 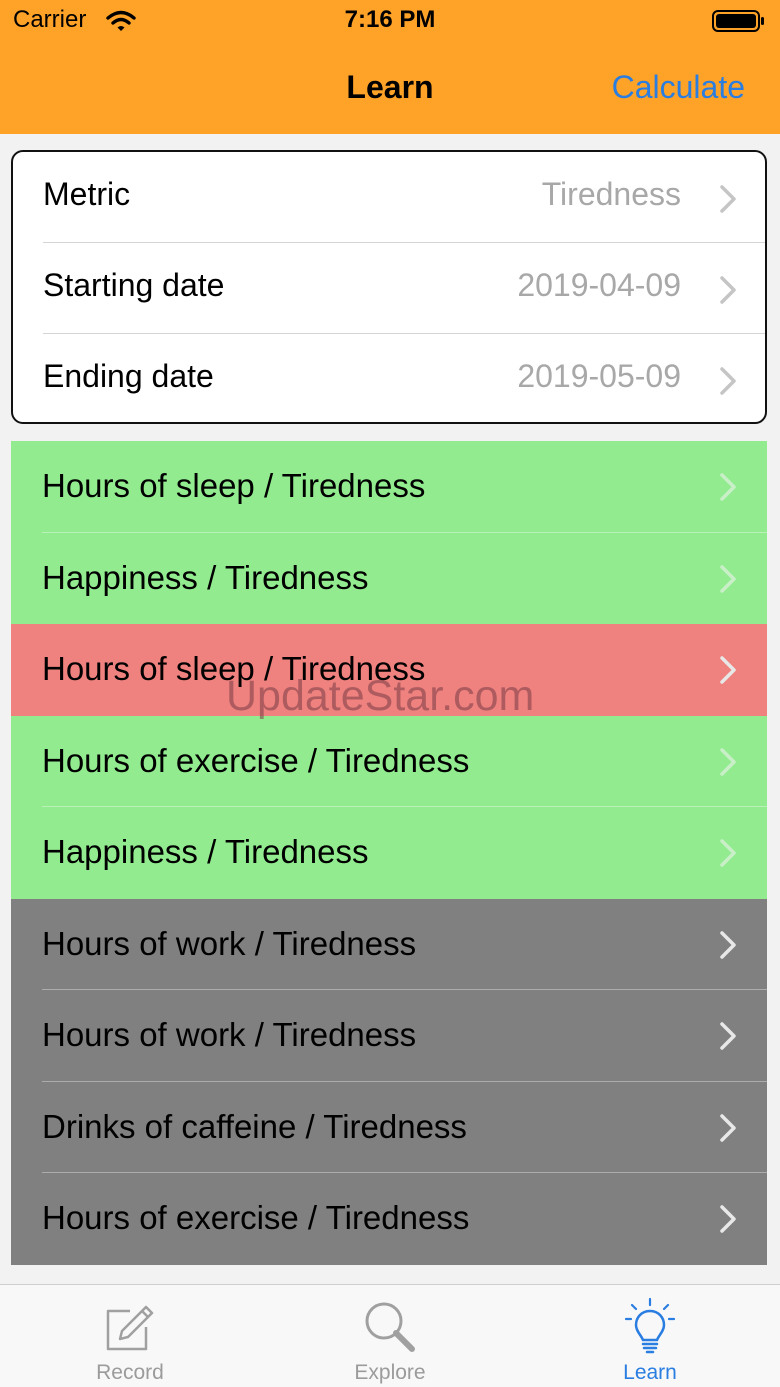 What do you see at coordinates (128, 376) in the screenshot?
I see `ending-date-label: Ending date` at bounding box center [128, 376].